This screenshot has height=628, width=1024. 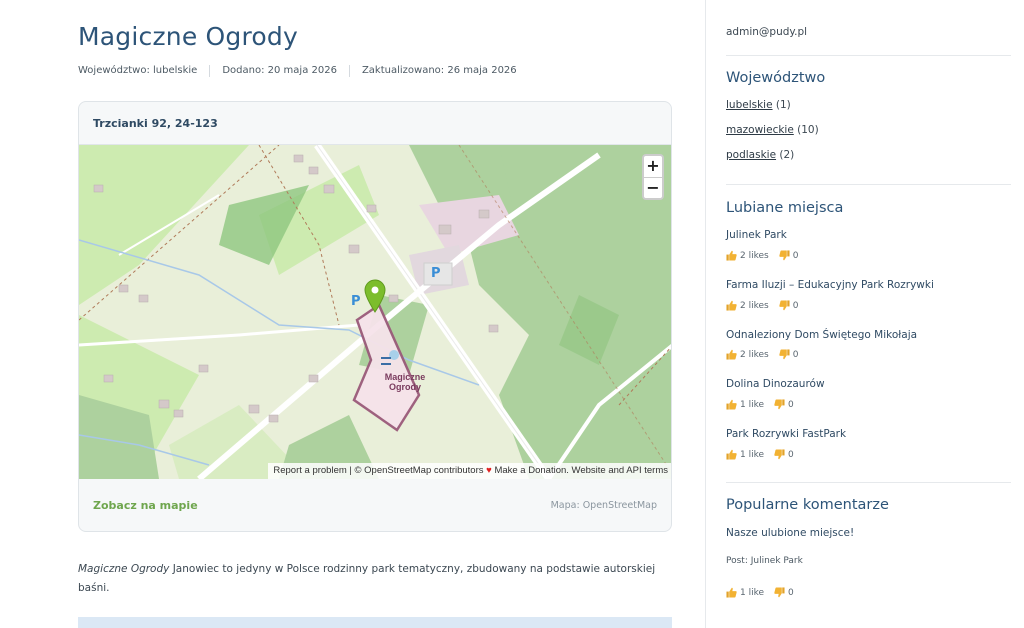 What do you see at coordinates (309, 470) in the screenshot?
I see `report-problem-link: Report a problem` at bounding box center [309, 470].